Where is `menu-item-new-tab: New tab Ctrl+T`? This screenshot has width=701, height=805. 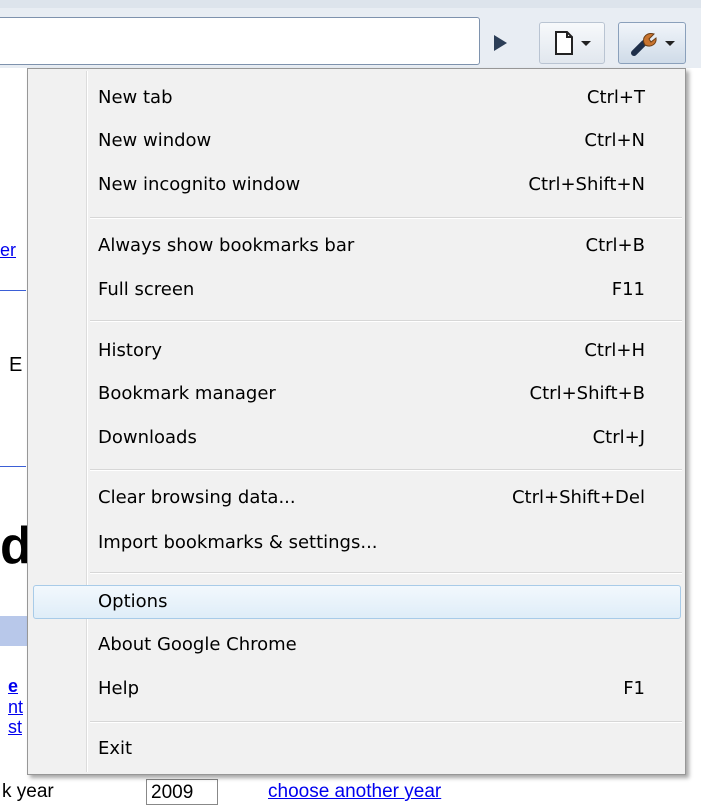 menu-item-new-tab: New tab Ctrl+T is located at coordinates (356, 98).